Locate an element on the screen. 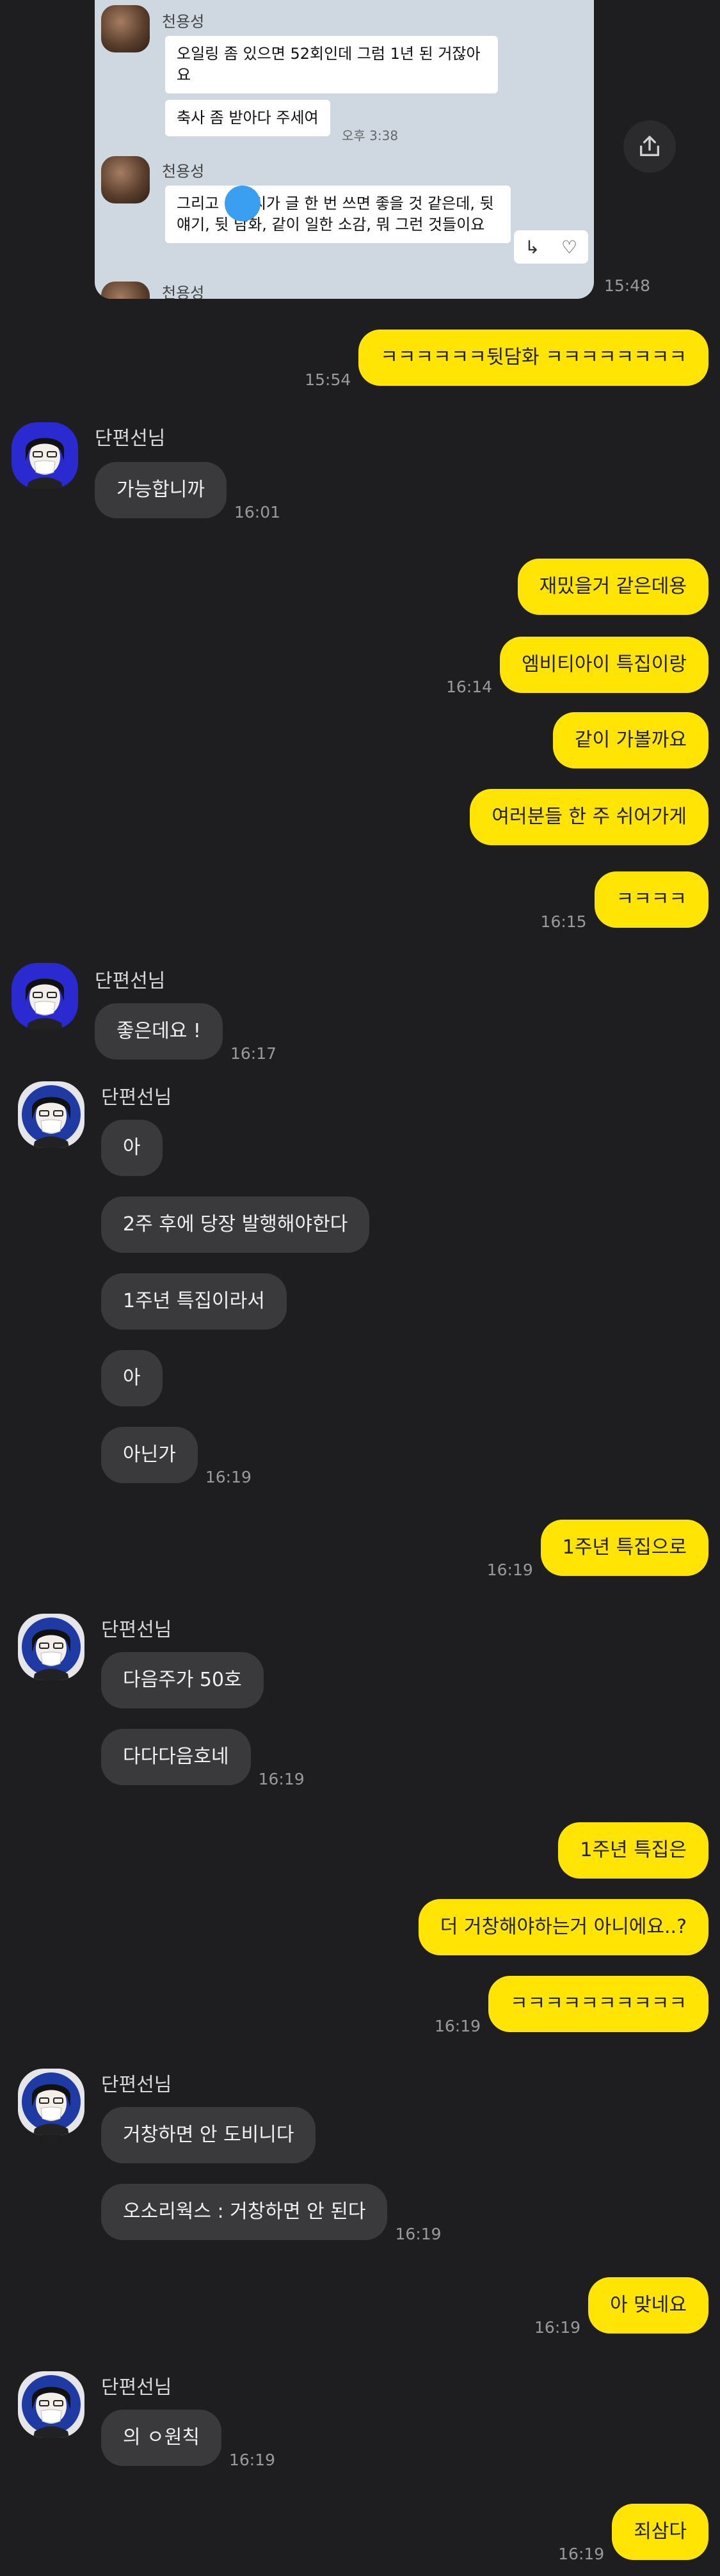  incoming-message: 오소리웍스 : 거창하면 안 된다 is located at coordinates (244, 2212).